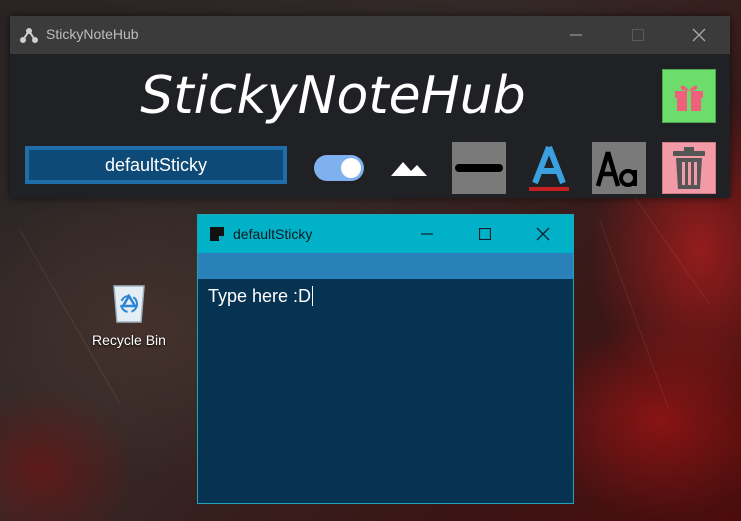  I want to click on maximize-button, so click(638, 35).